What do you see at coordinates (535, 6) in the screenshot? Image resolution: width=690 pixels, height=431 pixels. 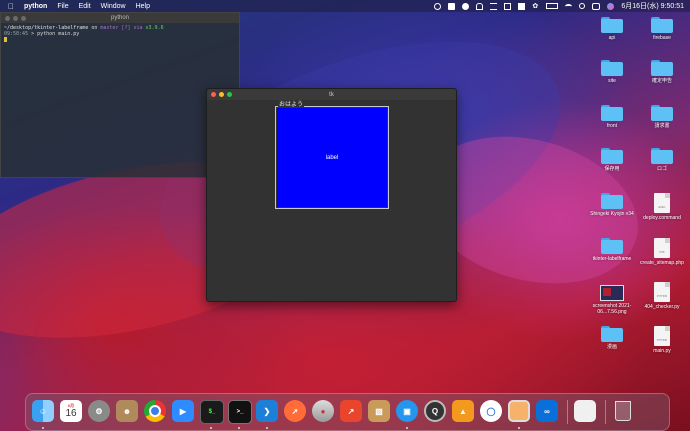 I see `bluetooth-icon: ✿` at bounding box center [535, 6].